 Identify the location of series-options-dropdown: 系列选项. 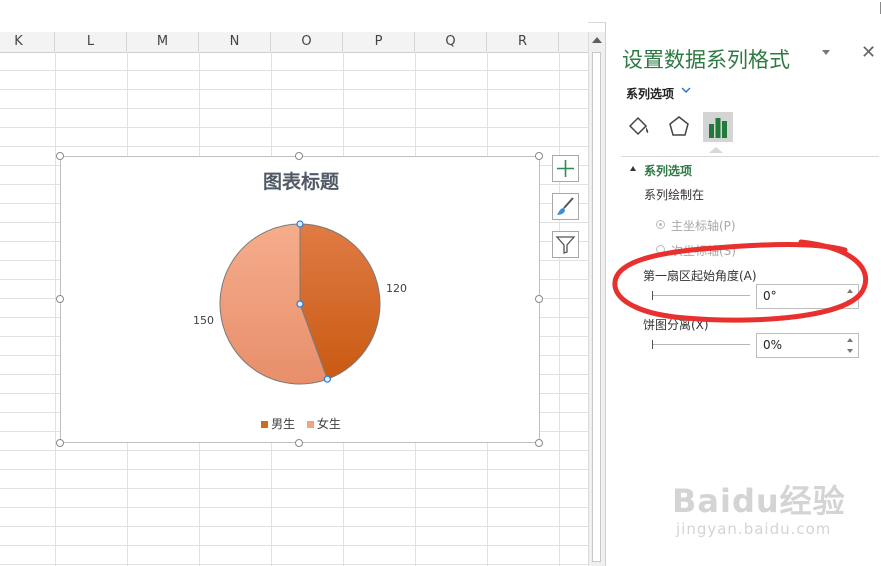
(650, 93).